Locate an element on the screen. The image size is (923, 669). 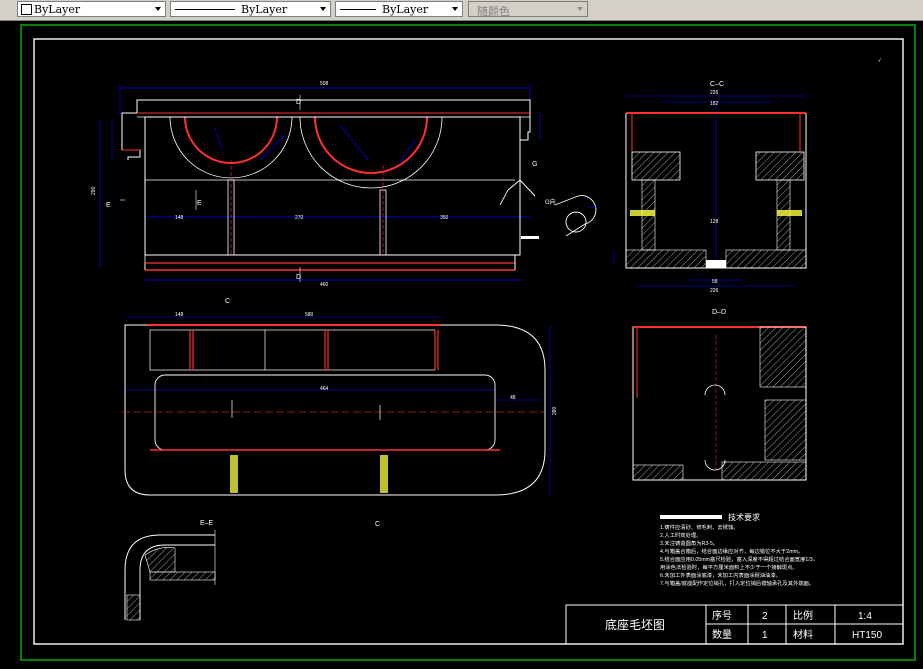
tech-req-item: 用涂色法检验时，每平方厘米面积上不少于一个接触斑点。 is located at coordinates (729, 567).